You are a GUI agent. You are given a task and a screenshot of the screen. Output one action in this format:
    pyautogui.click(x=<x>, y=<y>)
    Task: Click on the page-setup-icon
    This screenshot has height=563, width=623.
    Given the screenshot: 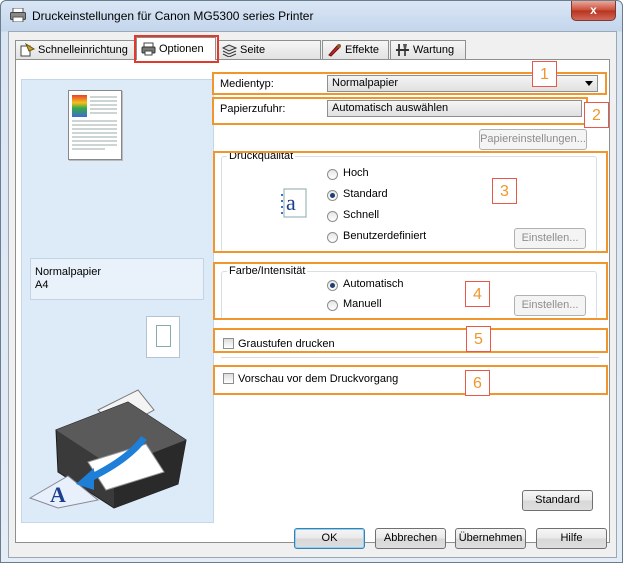 What is the action you would take?
    pyautogui.click(x=229, y=50)
    